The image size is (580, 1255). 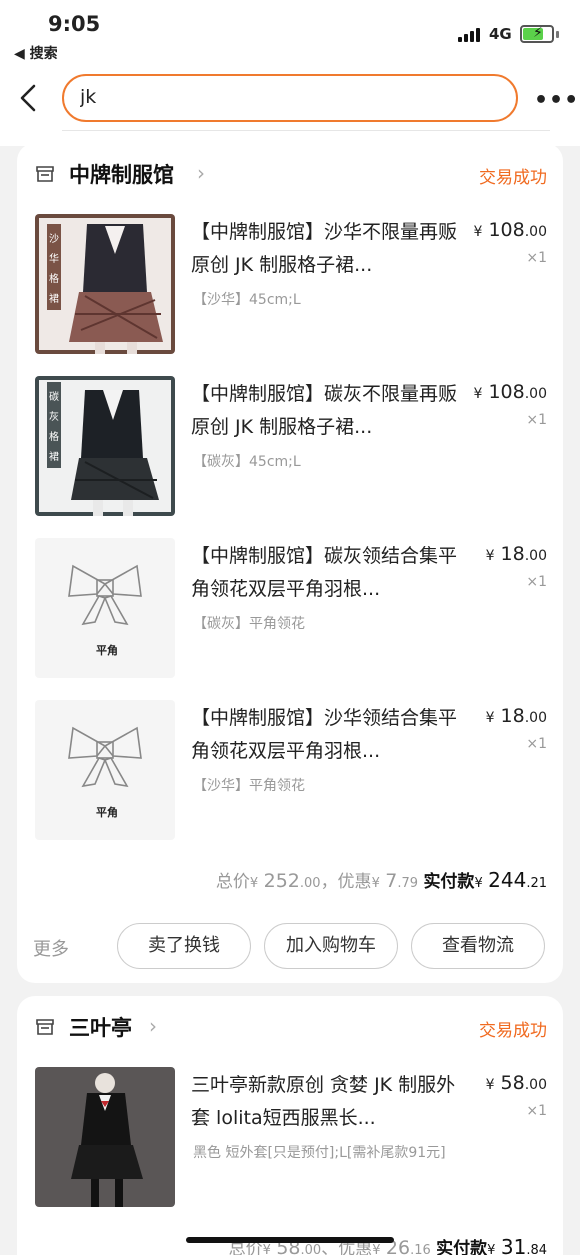 I want to click on item-sku: 黑色 短外套[只是预付];L[需补尾款91元], so click(x=319, y=1153).